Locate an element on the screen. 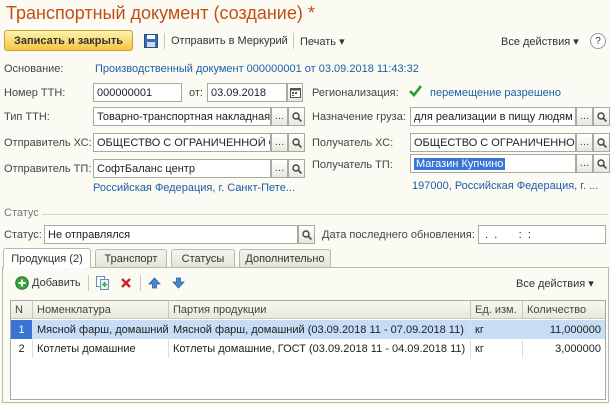 The width and height of the screenshot is (611, 405). receiver-hs-search-button is located at coordinates (601, 142).